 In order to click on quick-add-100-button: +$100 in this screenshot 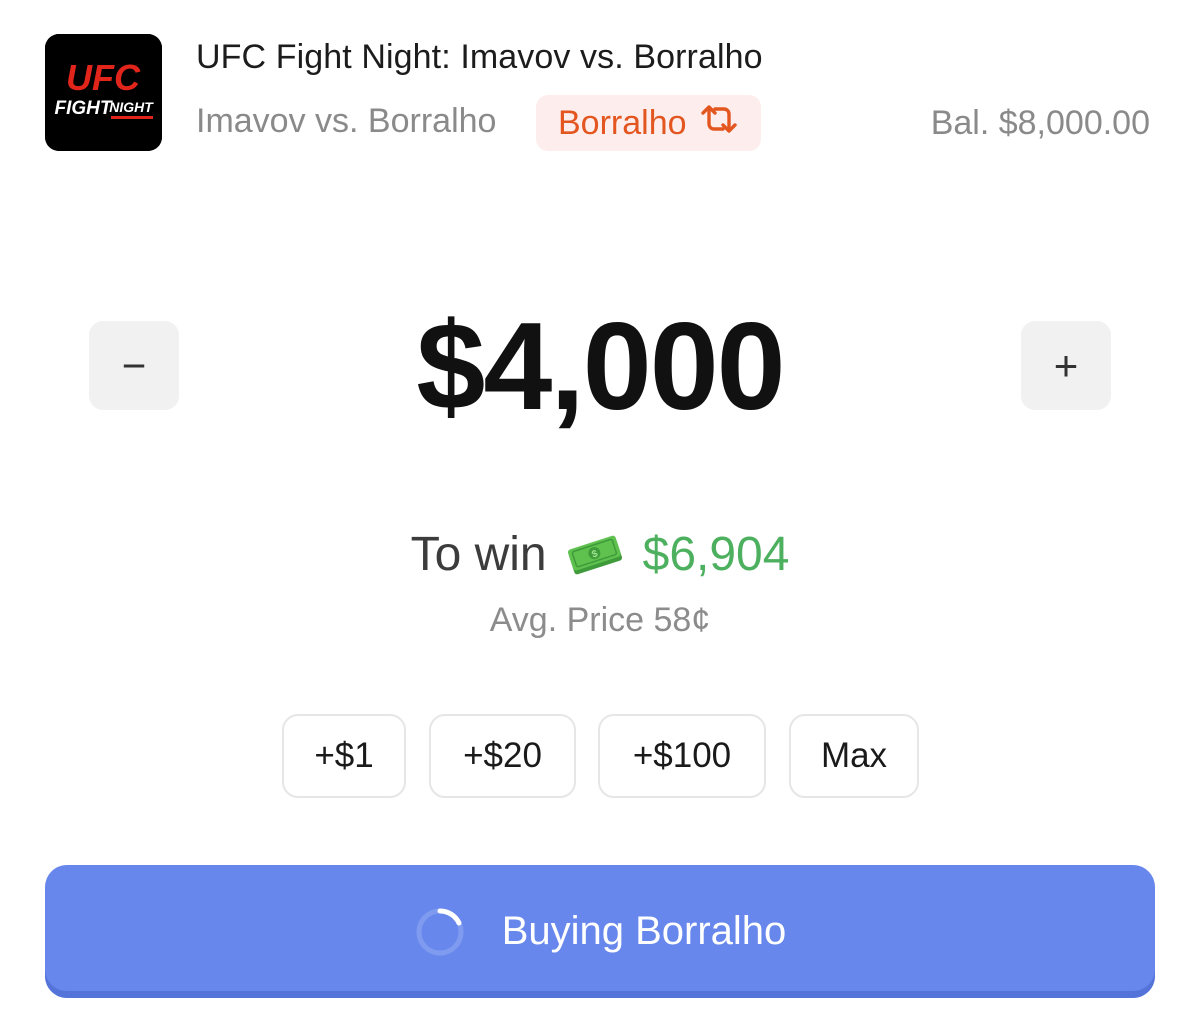, I will do `click(682, 756)`.